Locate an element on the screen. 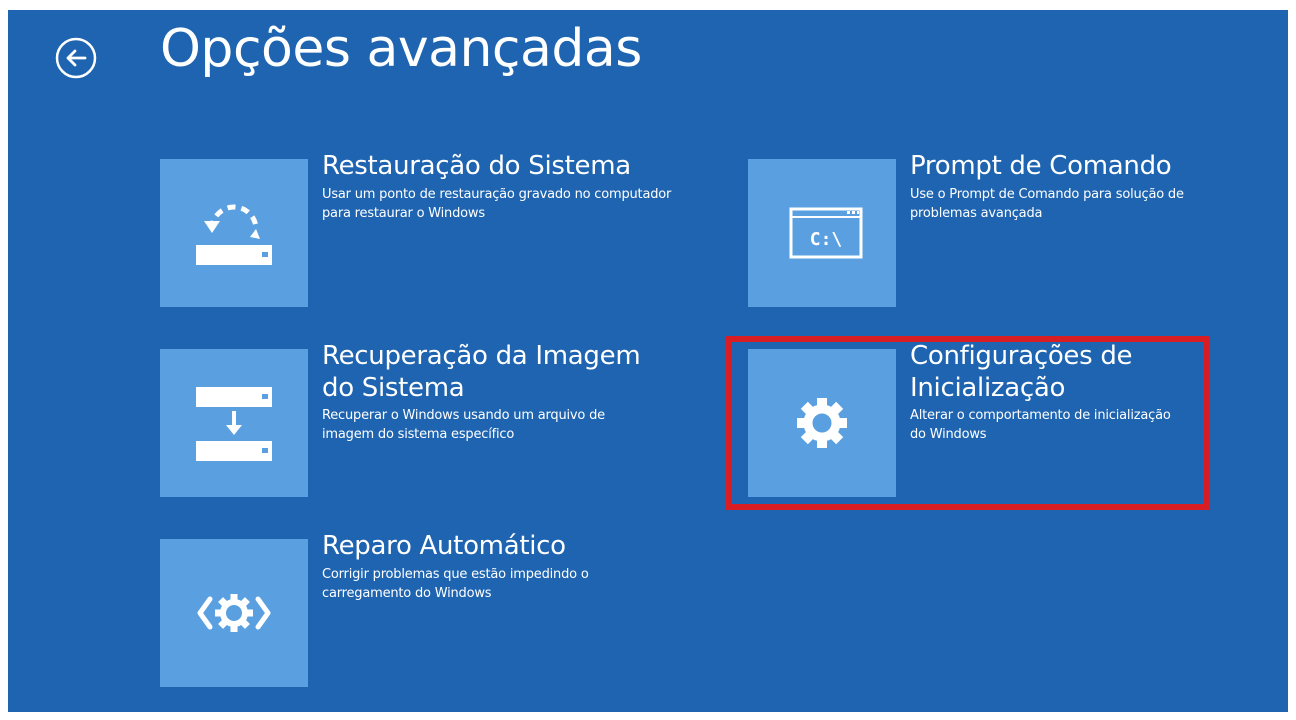  command-prompt-icon-text: C:\ is located at coordinates (826, 239).